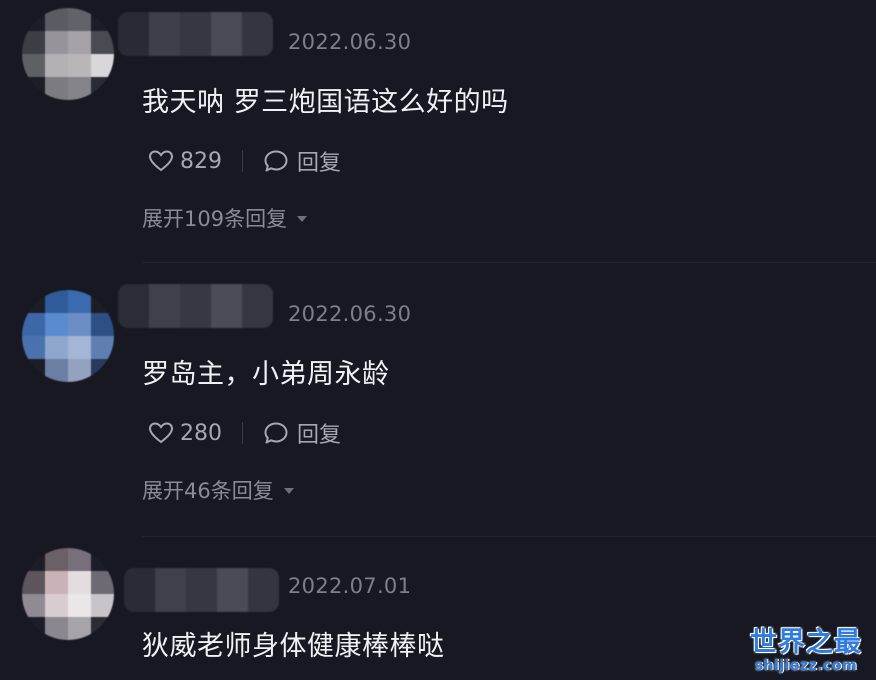  I want to click on expand-replies-button: 展开46条回复, so click(218, 490).